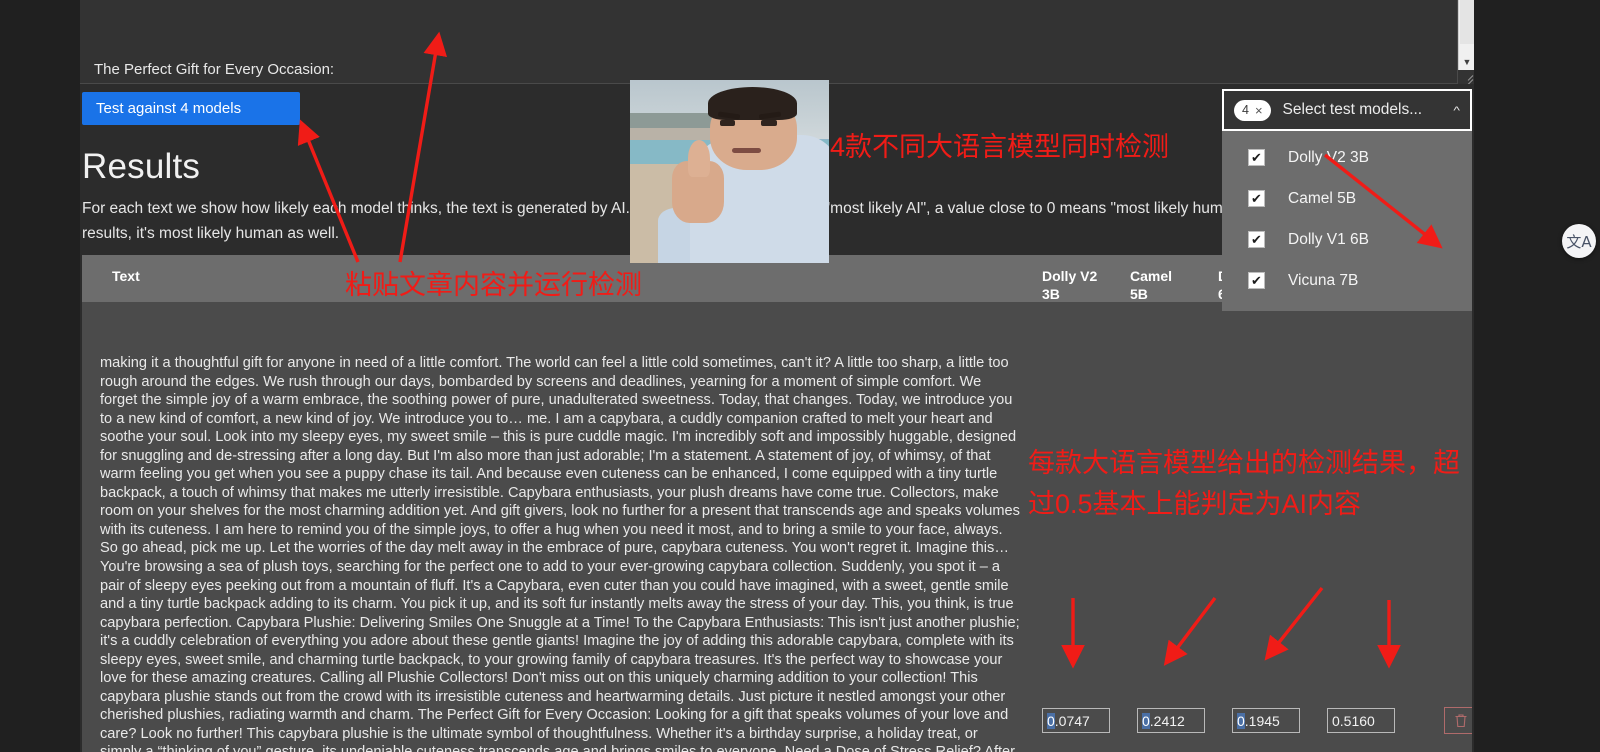 This screenshot has height=752, width=1600. I want to click on annotation-models: 4款不同大语言模型同时检测, so click(1000, 147).